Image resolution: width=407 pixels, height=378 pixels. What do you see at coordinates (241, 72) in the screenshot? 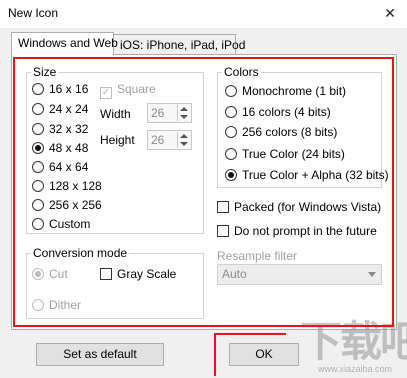
I see `colors-group-label: Colors` at bounding box center [241, 72].